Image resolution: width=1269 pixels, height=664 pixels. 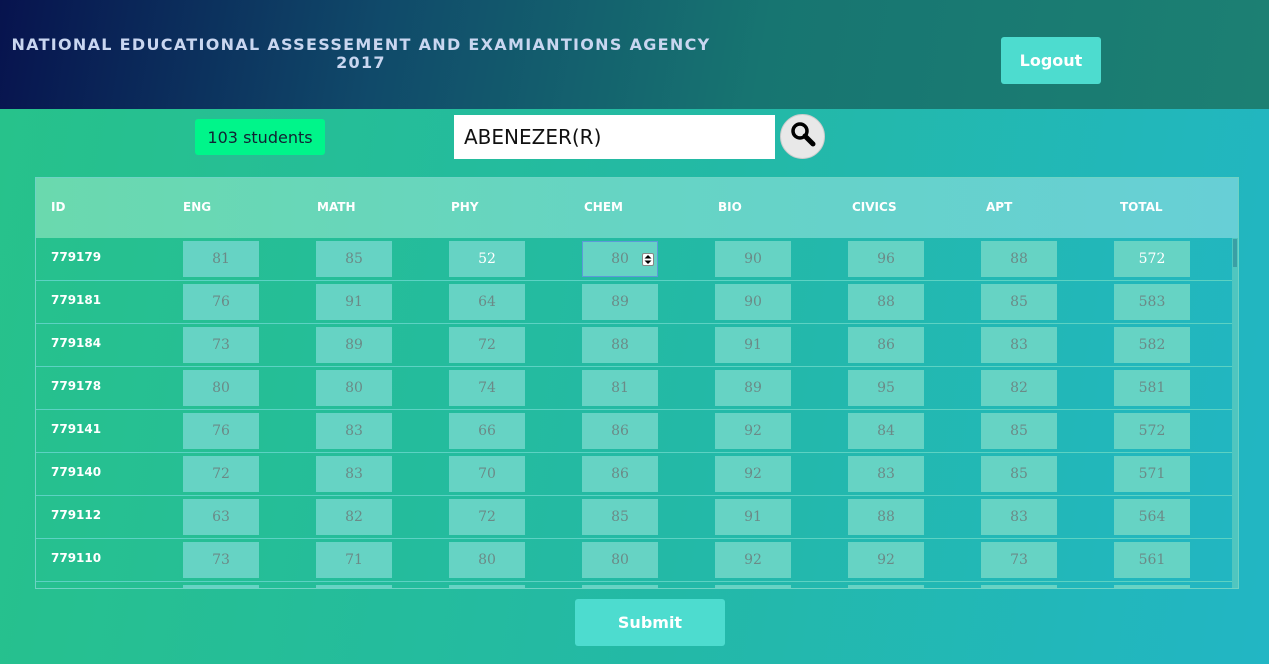 What do you see at coordinates (1152, 345) in the screenshot?
I see `score-input-total: 582` at bounding box center [1152, 345].